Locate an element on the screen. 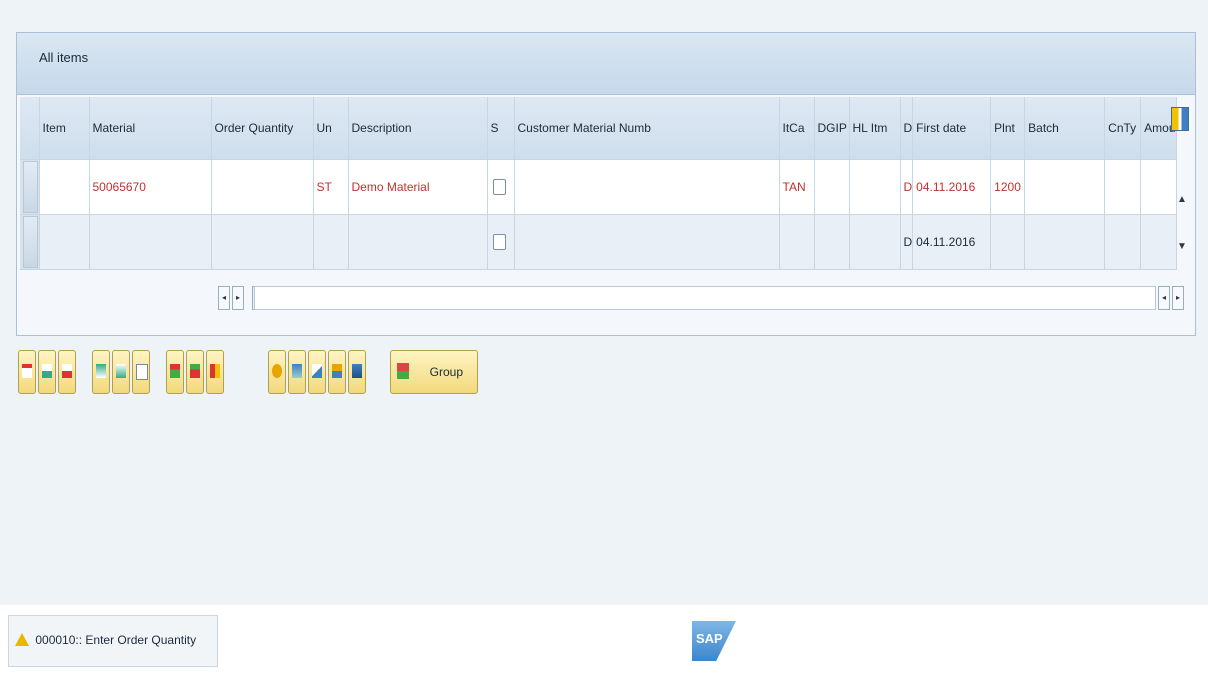 The width and height of the screenshot is (1208, 677). column-settings-icon is located at coordinates (1180, 119).